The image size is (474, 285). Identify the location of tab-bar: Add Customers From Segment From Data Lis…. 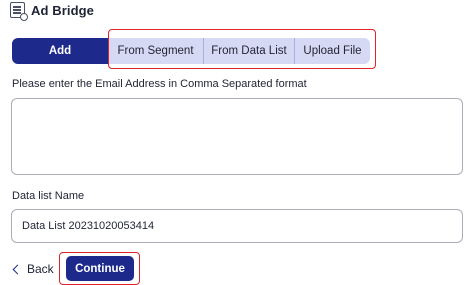
(191, 60).